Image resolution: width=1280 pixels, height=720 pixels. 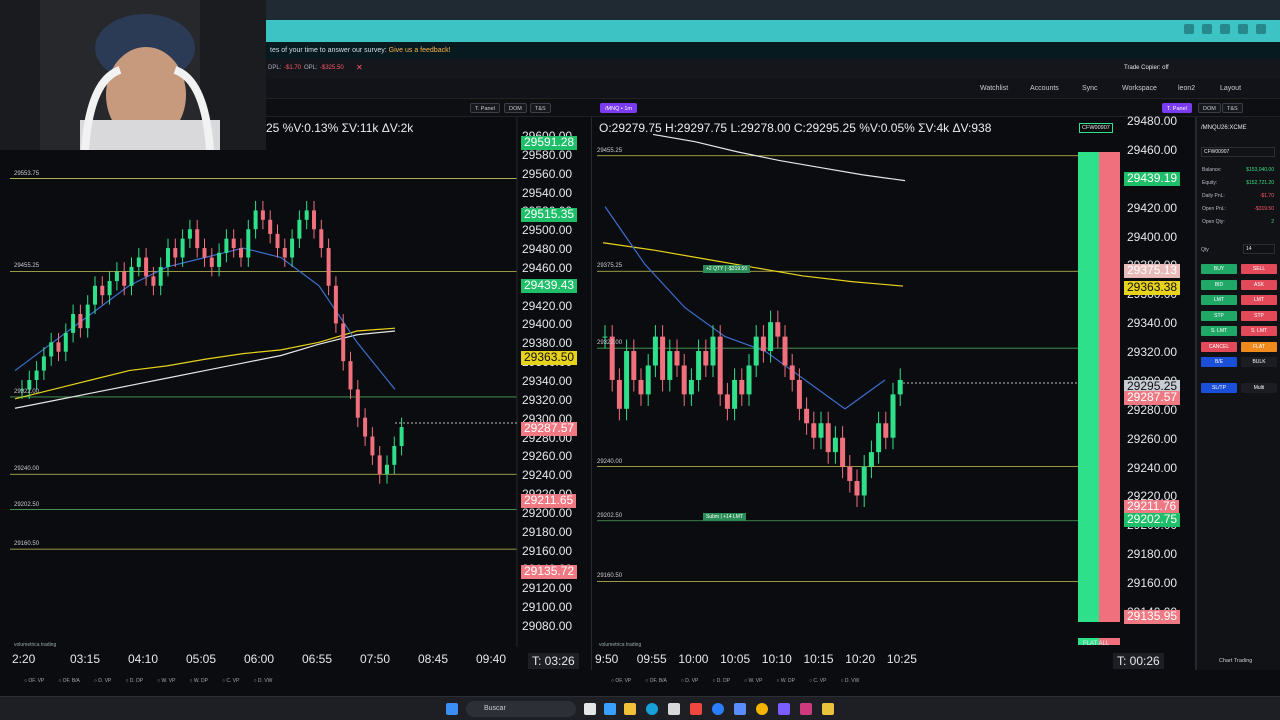 What do you see at coordinates (610, 709) in the screenshot?
I see `widgets-icon` at bounding box center [610, 709].